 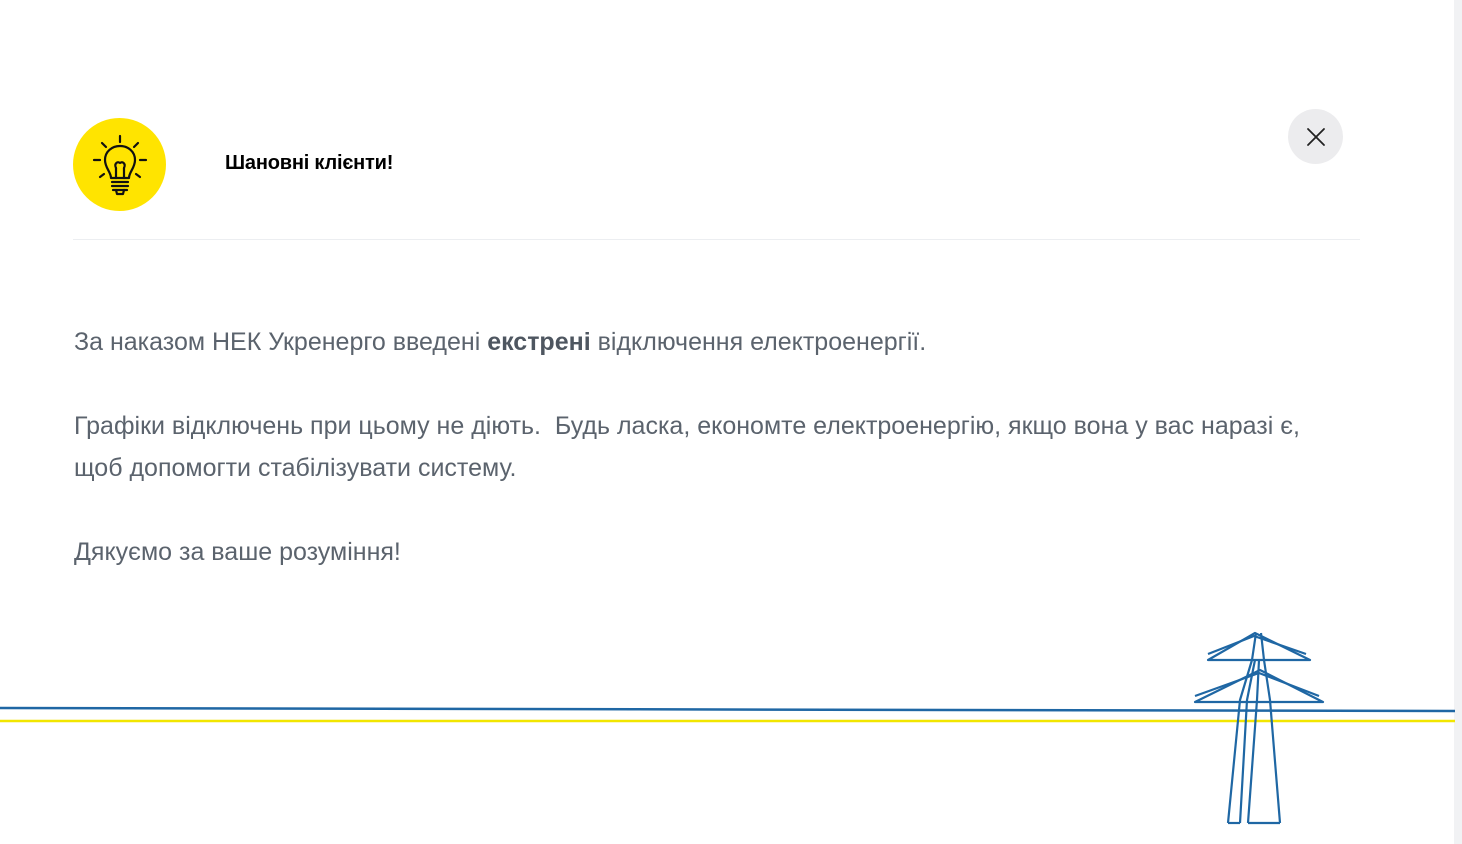 What do you see at coordinates (237, 552) in the screenshot?
I see `notice-paragraph-3: Дякуємо за ваше розуміння!` at bounding box center [237, 552].